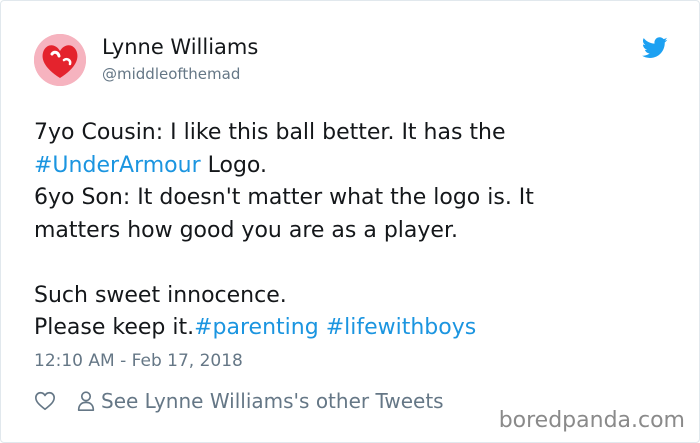  What do you see at coordinates (117, 165) in the screenshot?
I see `hashtag-underarmour-link: #UnderArmour` at bounding box center [117, 165].